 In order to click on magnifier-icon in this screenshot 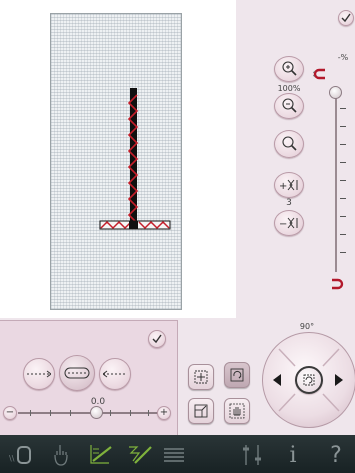, I will do `click(289, 143)`.